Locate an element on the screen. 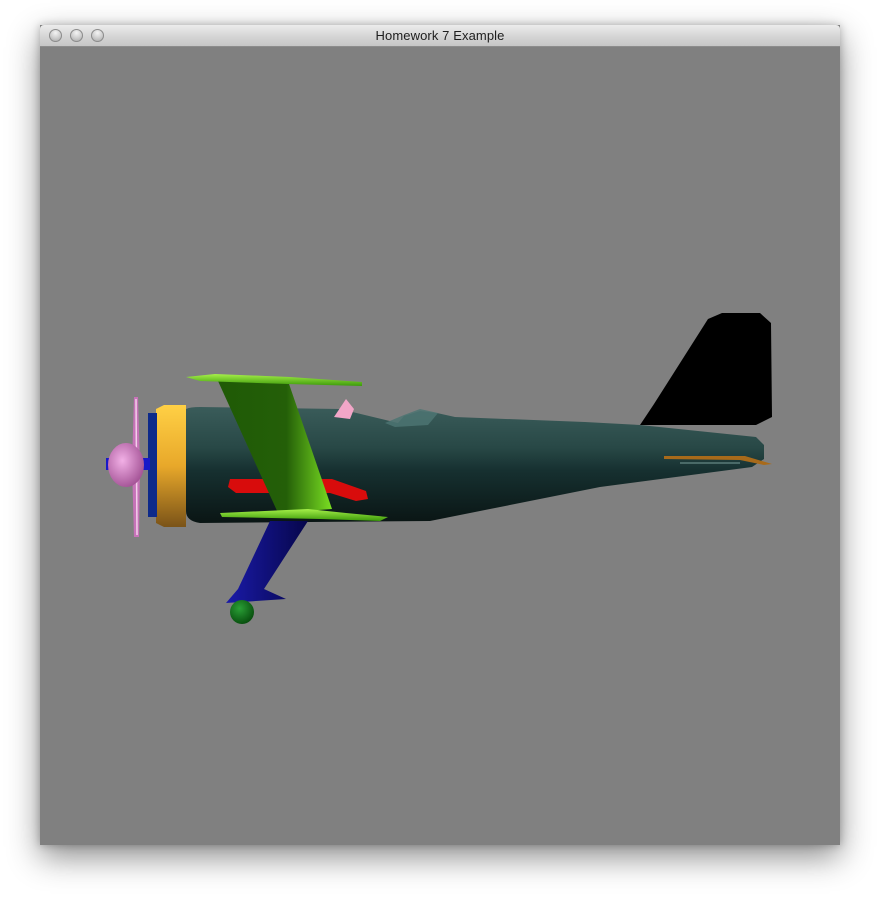  landing-gear-strut is located at coordinates (267, 562).